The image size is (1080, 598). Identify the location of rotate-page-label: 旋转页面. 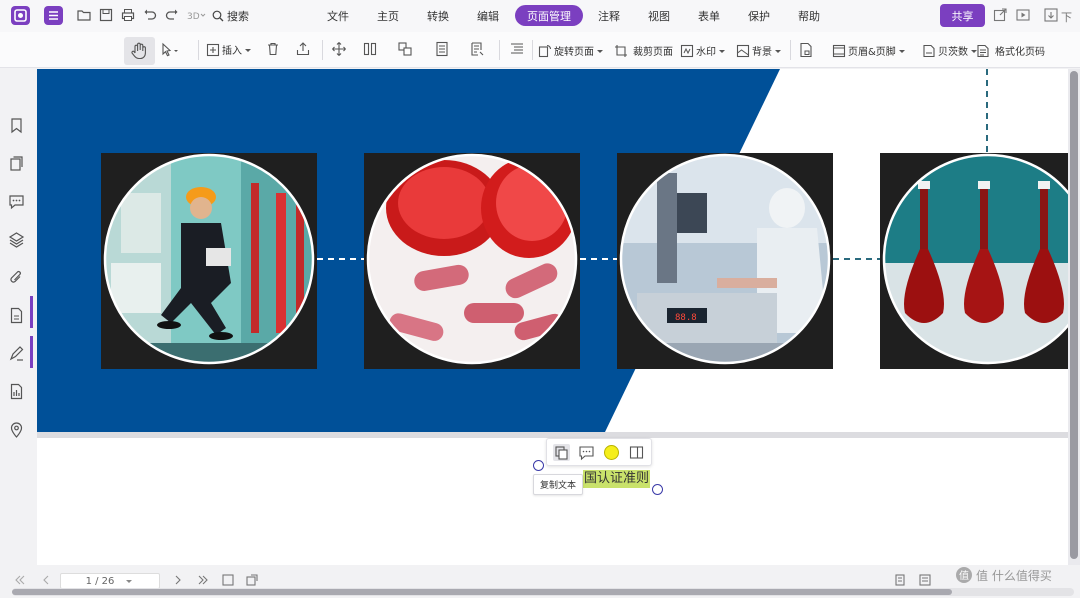
(574, 52).